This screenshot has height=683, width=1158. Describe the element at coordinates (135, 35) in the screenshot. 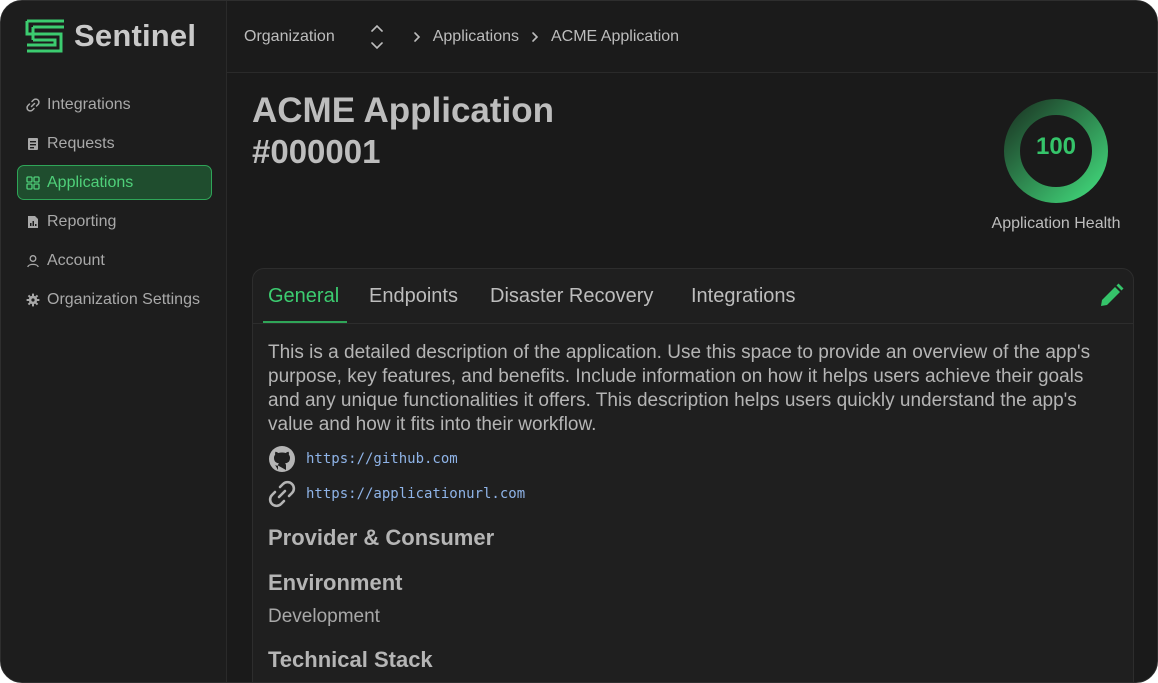

I see `app-name: Sentinel` at that location.